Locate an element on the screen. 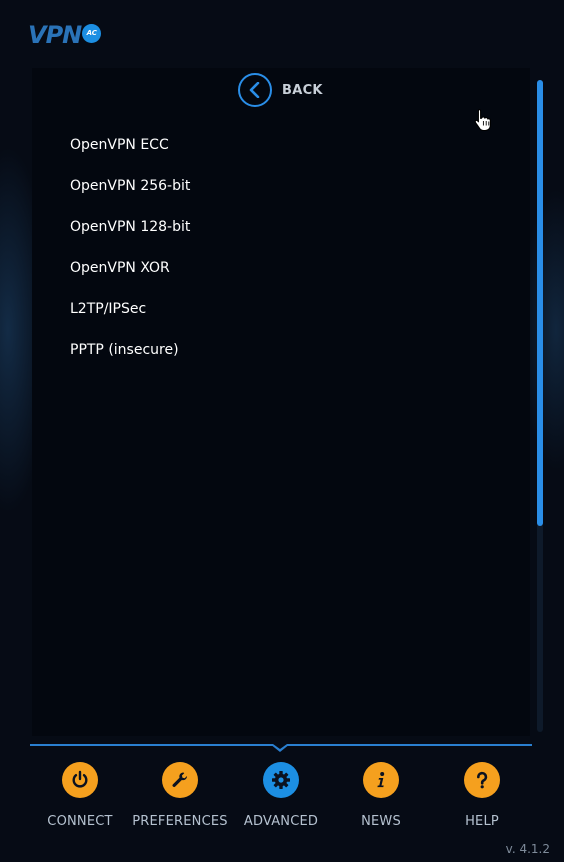 The image size is (564, 862). vpn-ac-logo: VPN AC is located at coordinates (65, 35).